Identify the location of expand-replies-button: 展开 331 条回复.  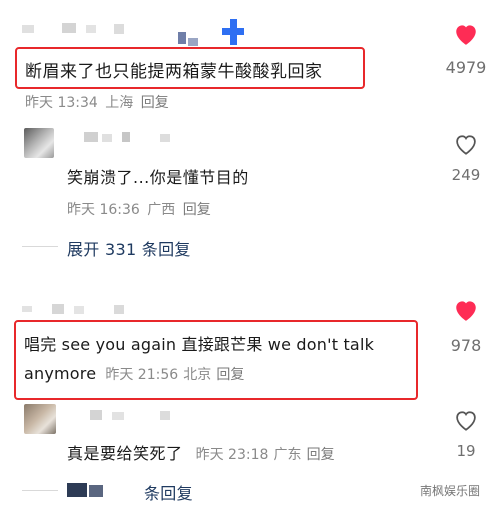
(129, 248).